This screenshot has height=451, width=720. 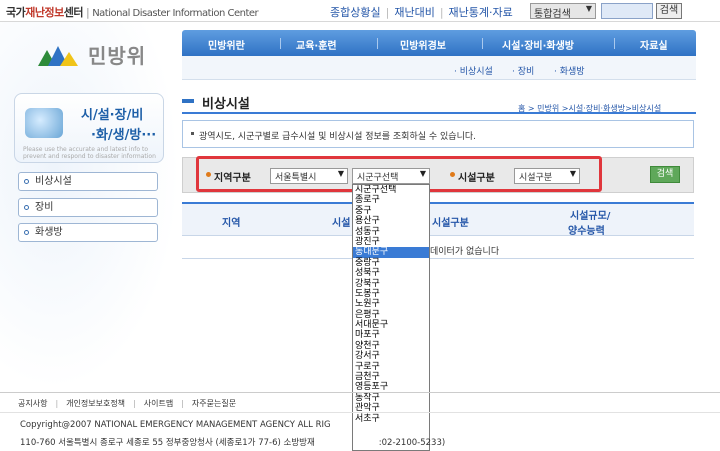 I want to click on info-text: 광역시도, 시군구별로 급수시설 및 비상시설 정보를 조회하실 수 있습니다., so click(x=338, y=137).